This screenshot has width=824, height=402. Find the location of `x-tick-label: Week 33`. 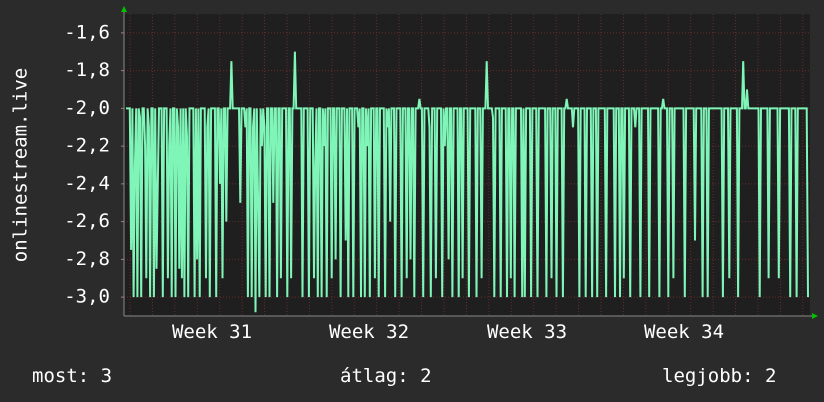

x-tick-label: Week 33 is located at coordinates (527, 332).